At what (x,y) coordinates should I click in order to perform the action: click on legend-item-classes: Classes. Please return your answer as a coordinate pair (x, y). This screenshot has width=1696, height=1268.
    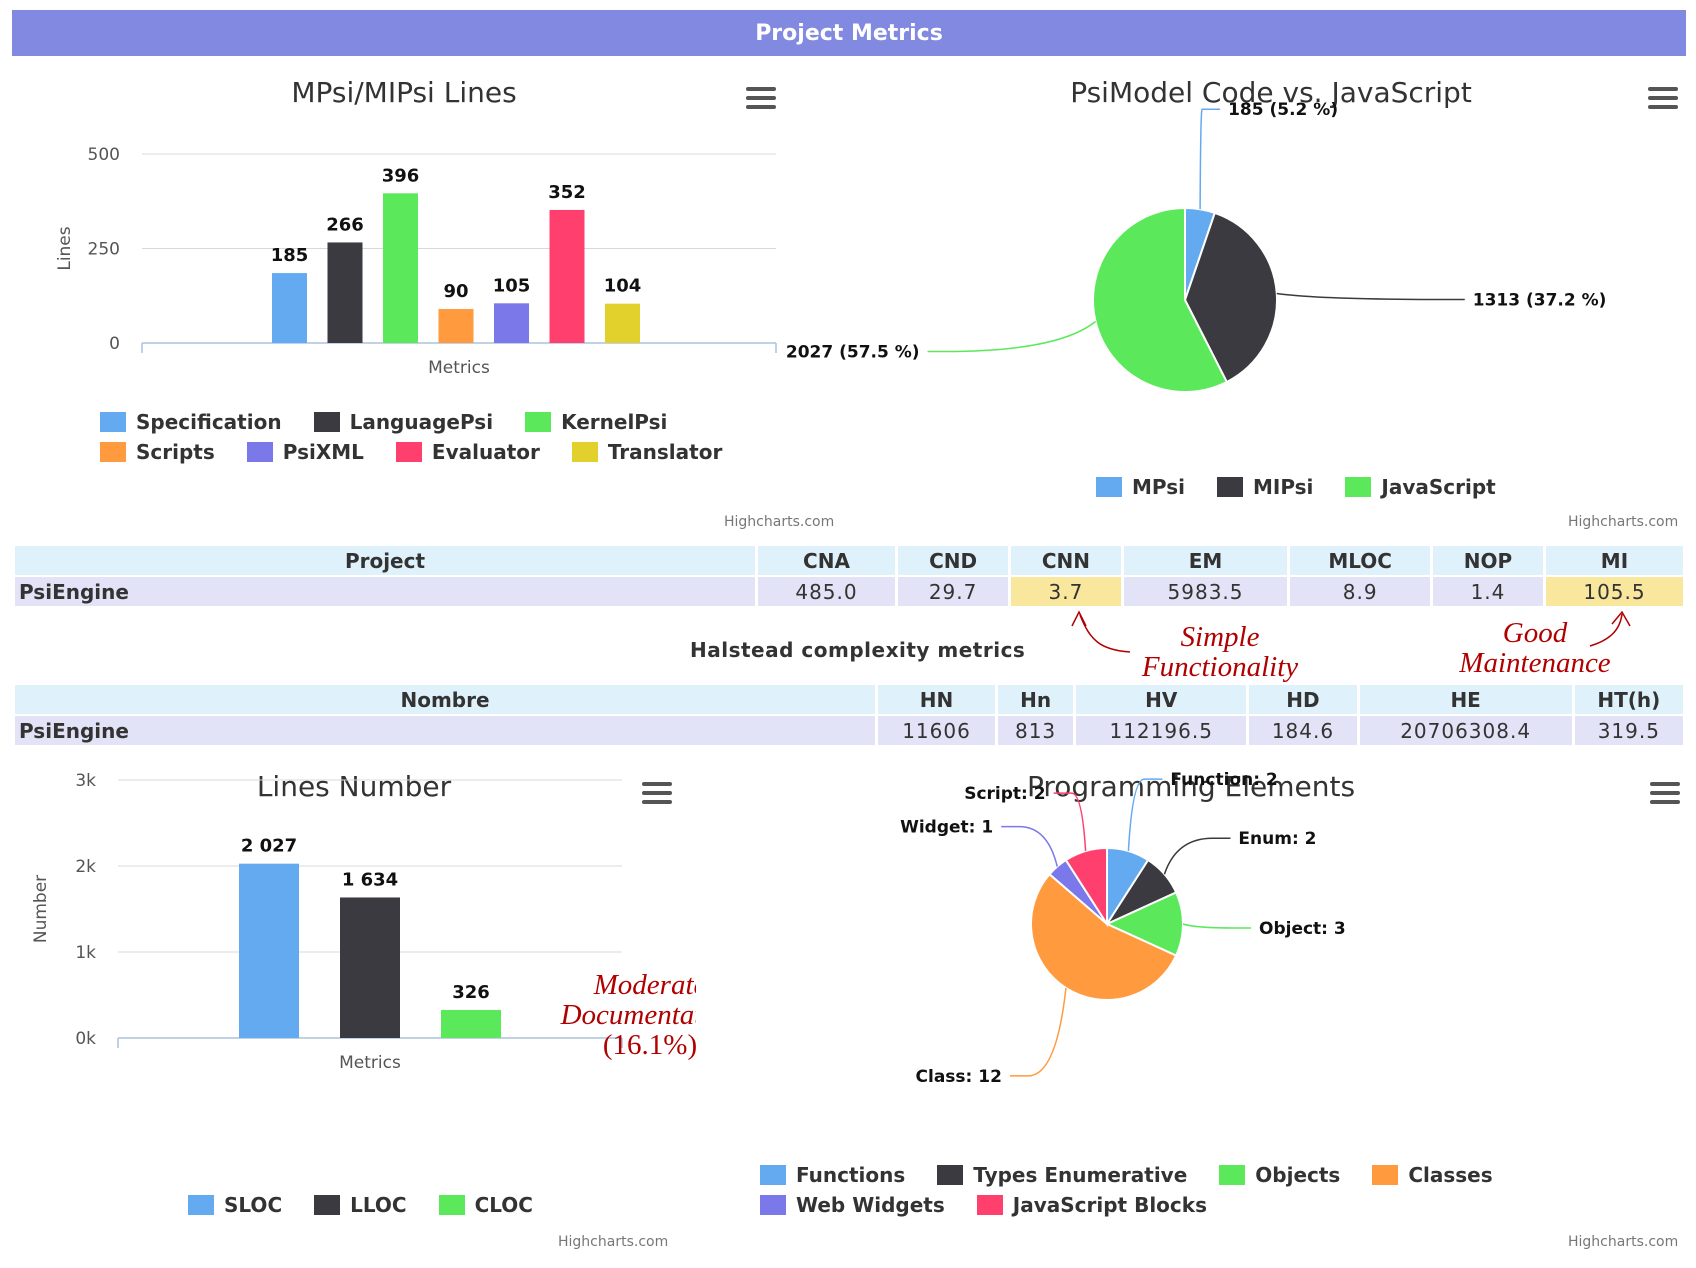
    Looking at the image, I should click on (1432, 1175).